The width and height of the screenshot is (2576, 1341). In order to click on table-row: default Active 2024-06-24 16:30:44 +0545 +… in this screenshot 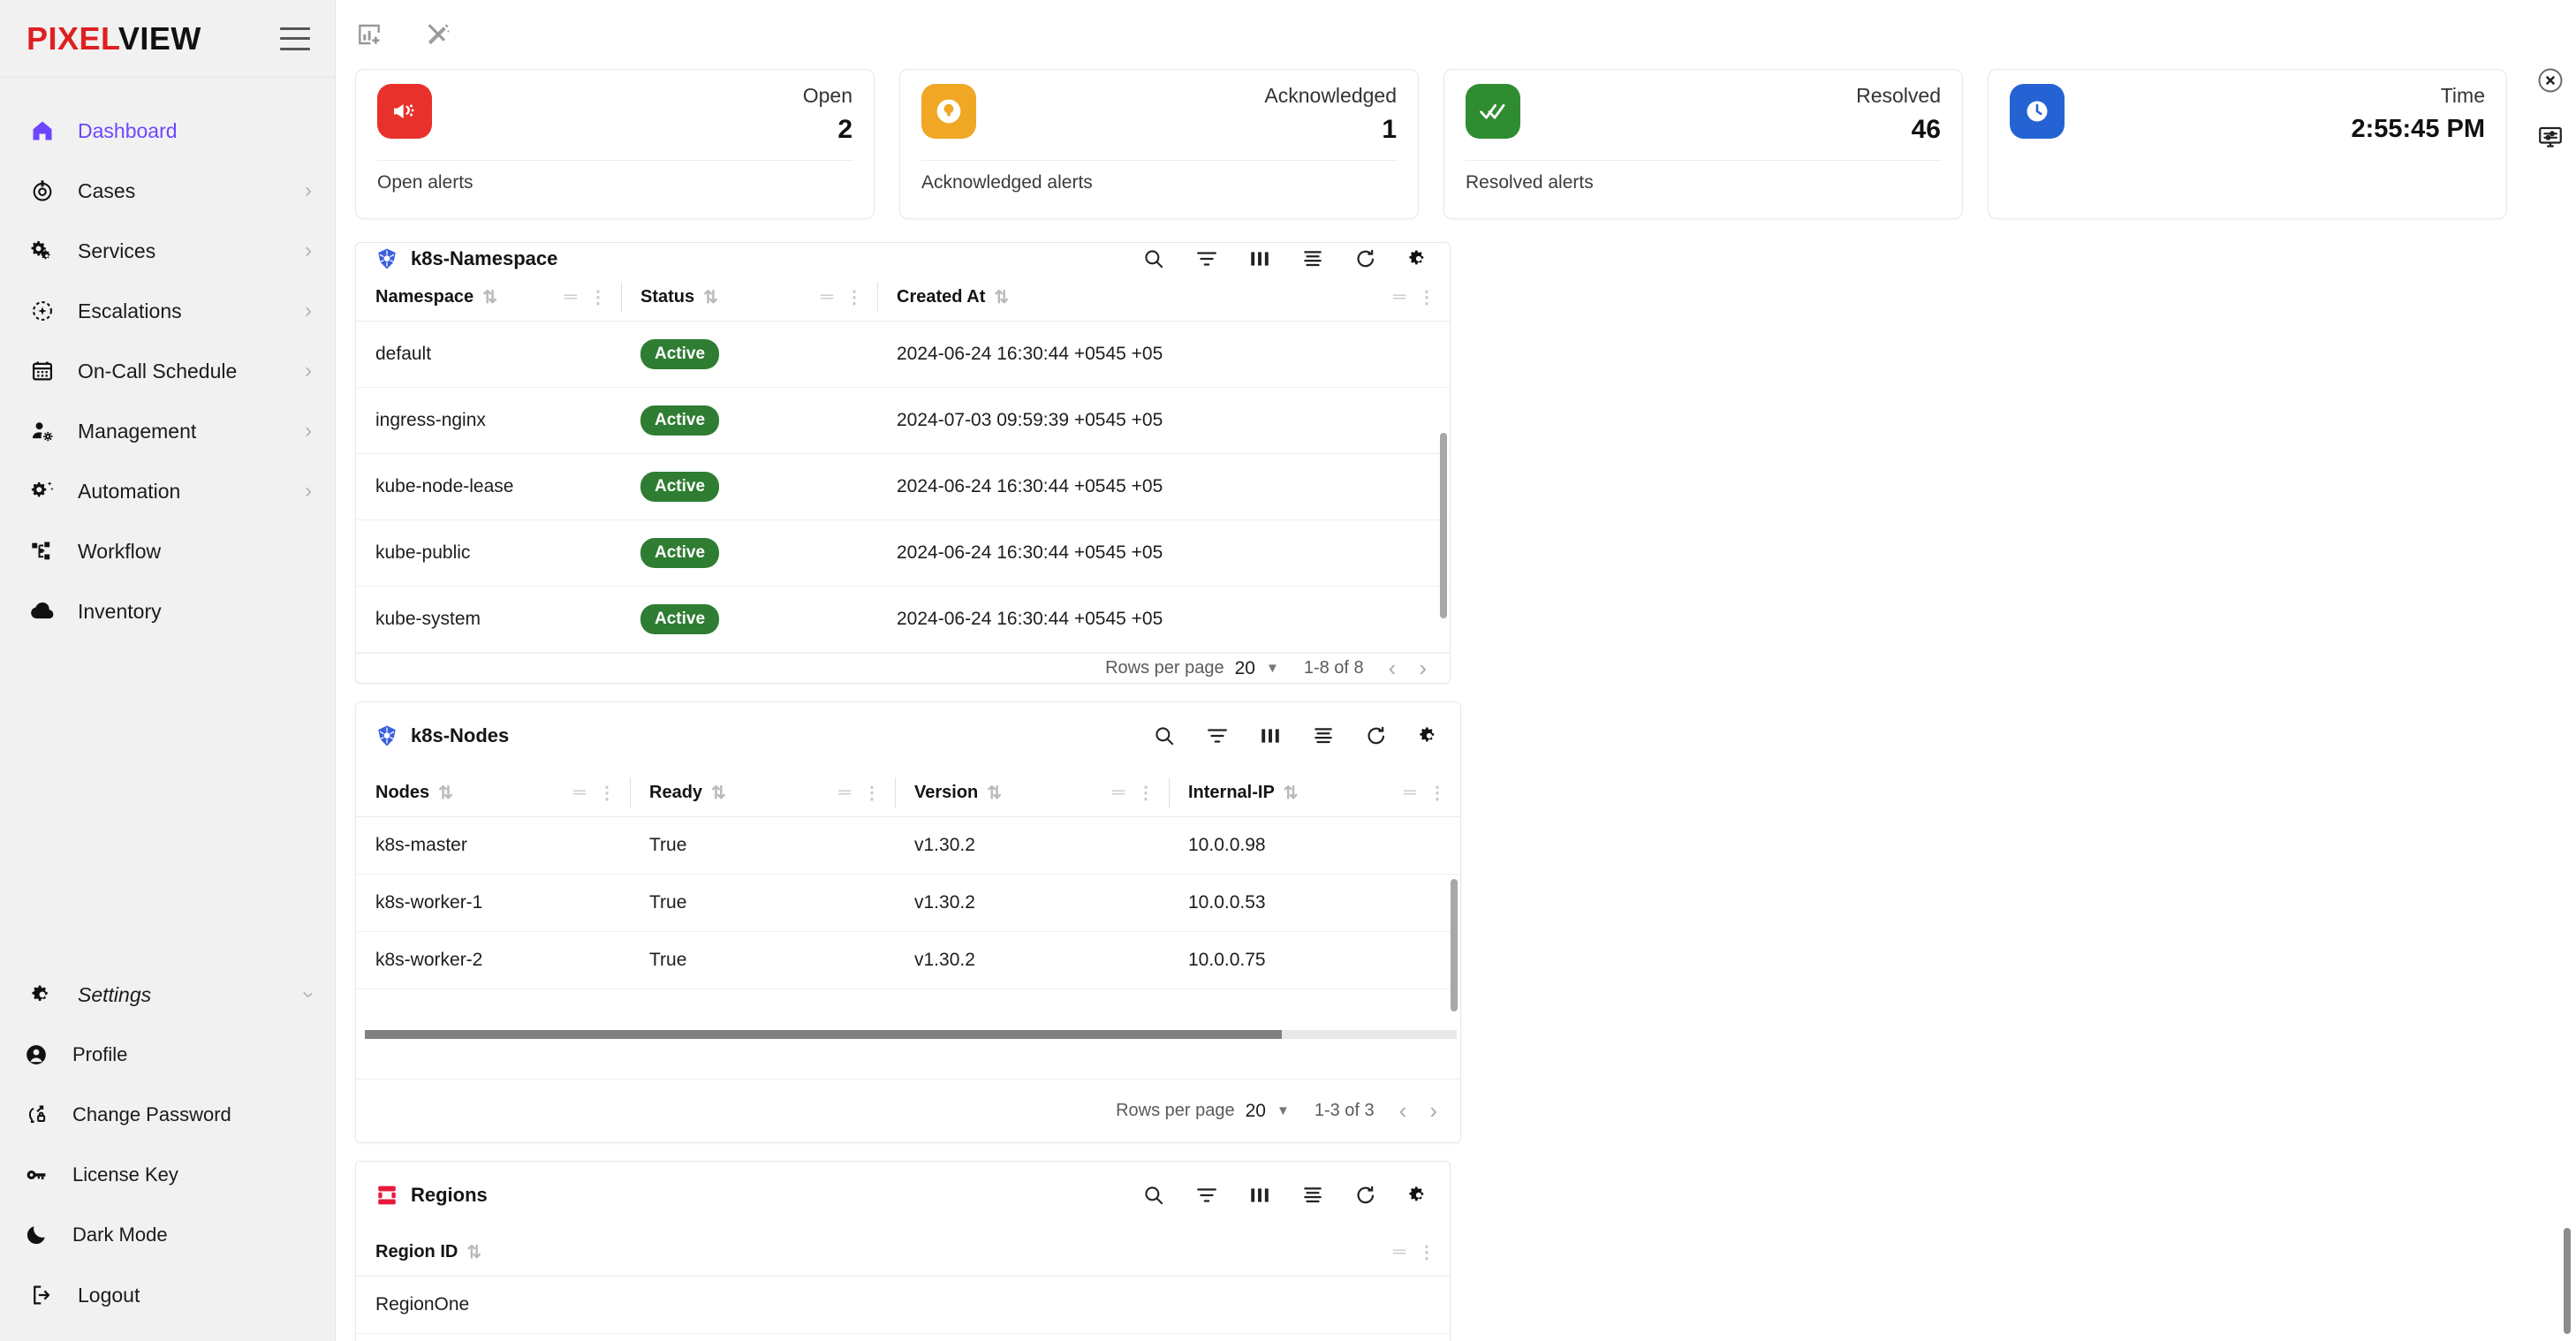, I will do `click(903, 355)`.